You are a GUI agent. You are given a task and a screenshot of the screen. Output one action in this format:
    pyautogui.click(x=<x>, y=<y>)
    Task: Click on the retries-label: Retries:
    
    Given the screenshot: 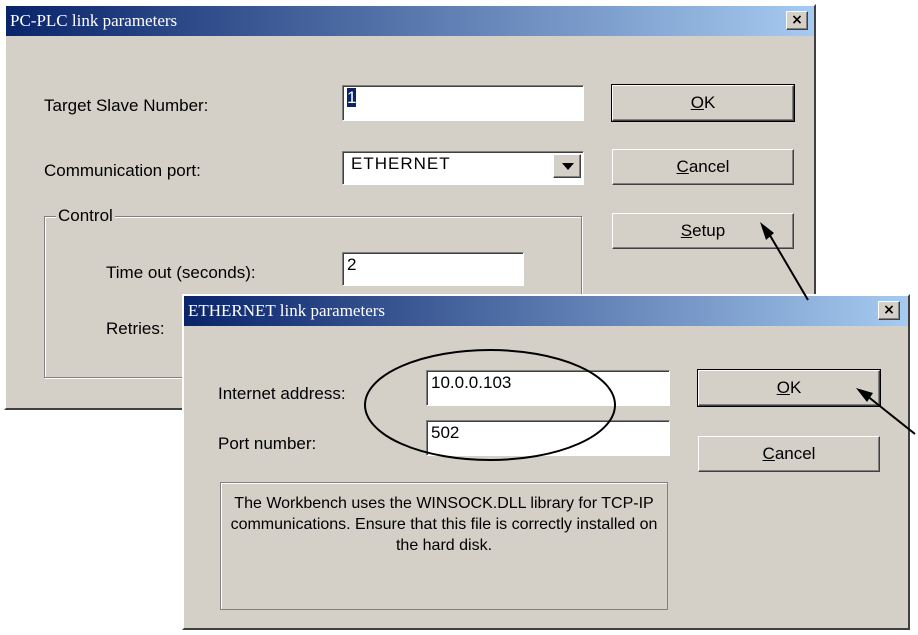 What is the action you would take?
    pyautogui.click(x=135, y=328)
    